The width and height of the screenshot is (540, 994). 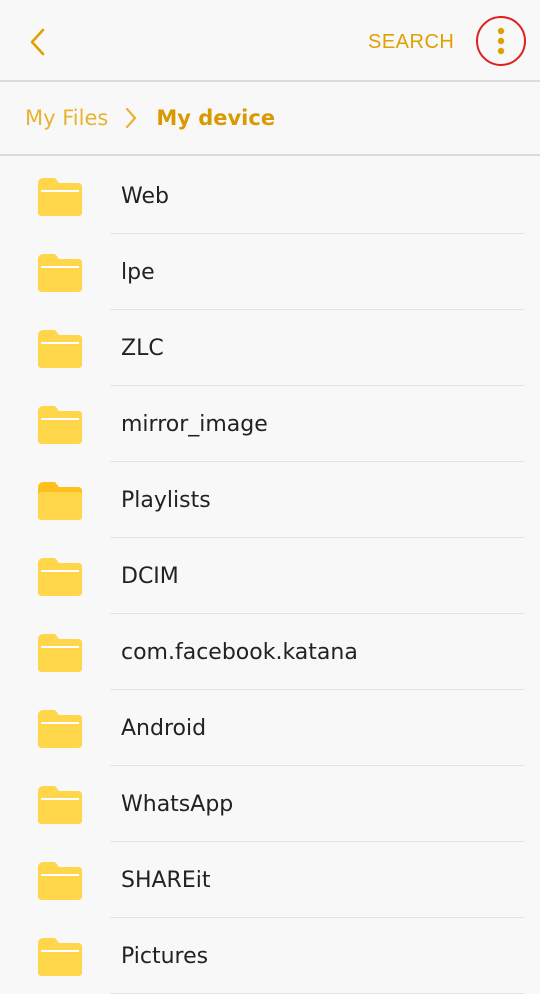 I want to click on list-item: SHAREit, so click(x=270, y=880).